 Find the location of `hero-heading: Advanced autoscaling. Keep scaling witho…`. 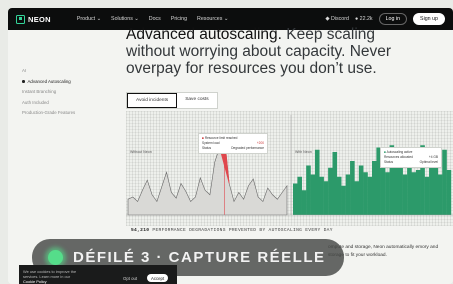

hero-heading: Advanced autoscaling. Keep scaling witho… is located at coordinates (286, 47).